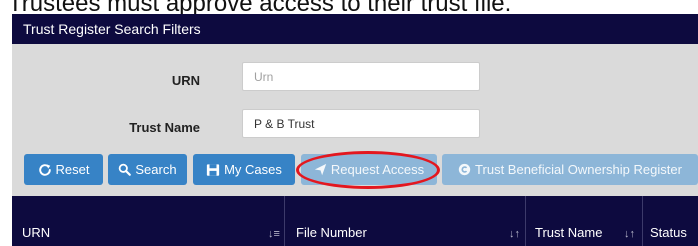 This screenshot has height=246, width=698. I want to click on request-access-button: Request Access, so click(369, 169).